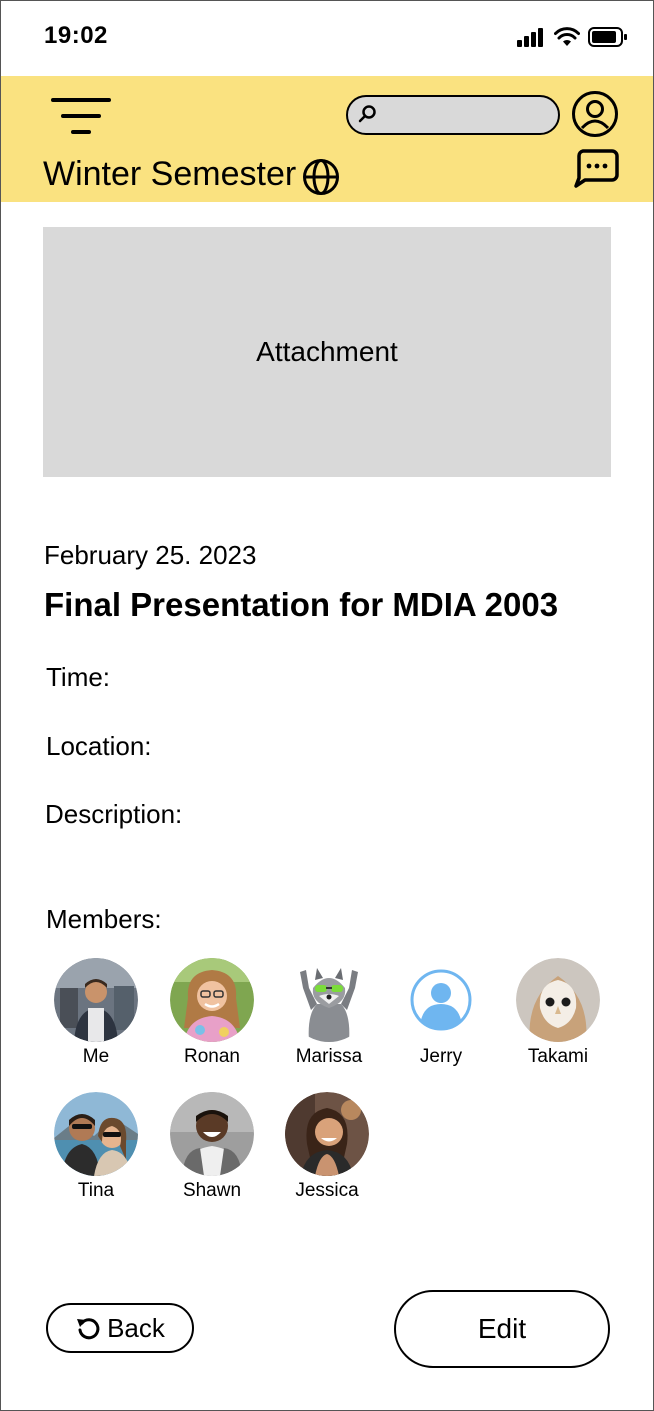 The width and height of the screenshot is (654, 1411). I want to click on app-header: Winter Semester, so click(327, 139).